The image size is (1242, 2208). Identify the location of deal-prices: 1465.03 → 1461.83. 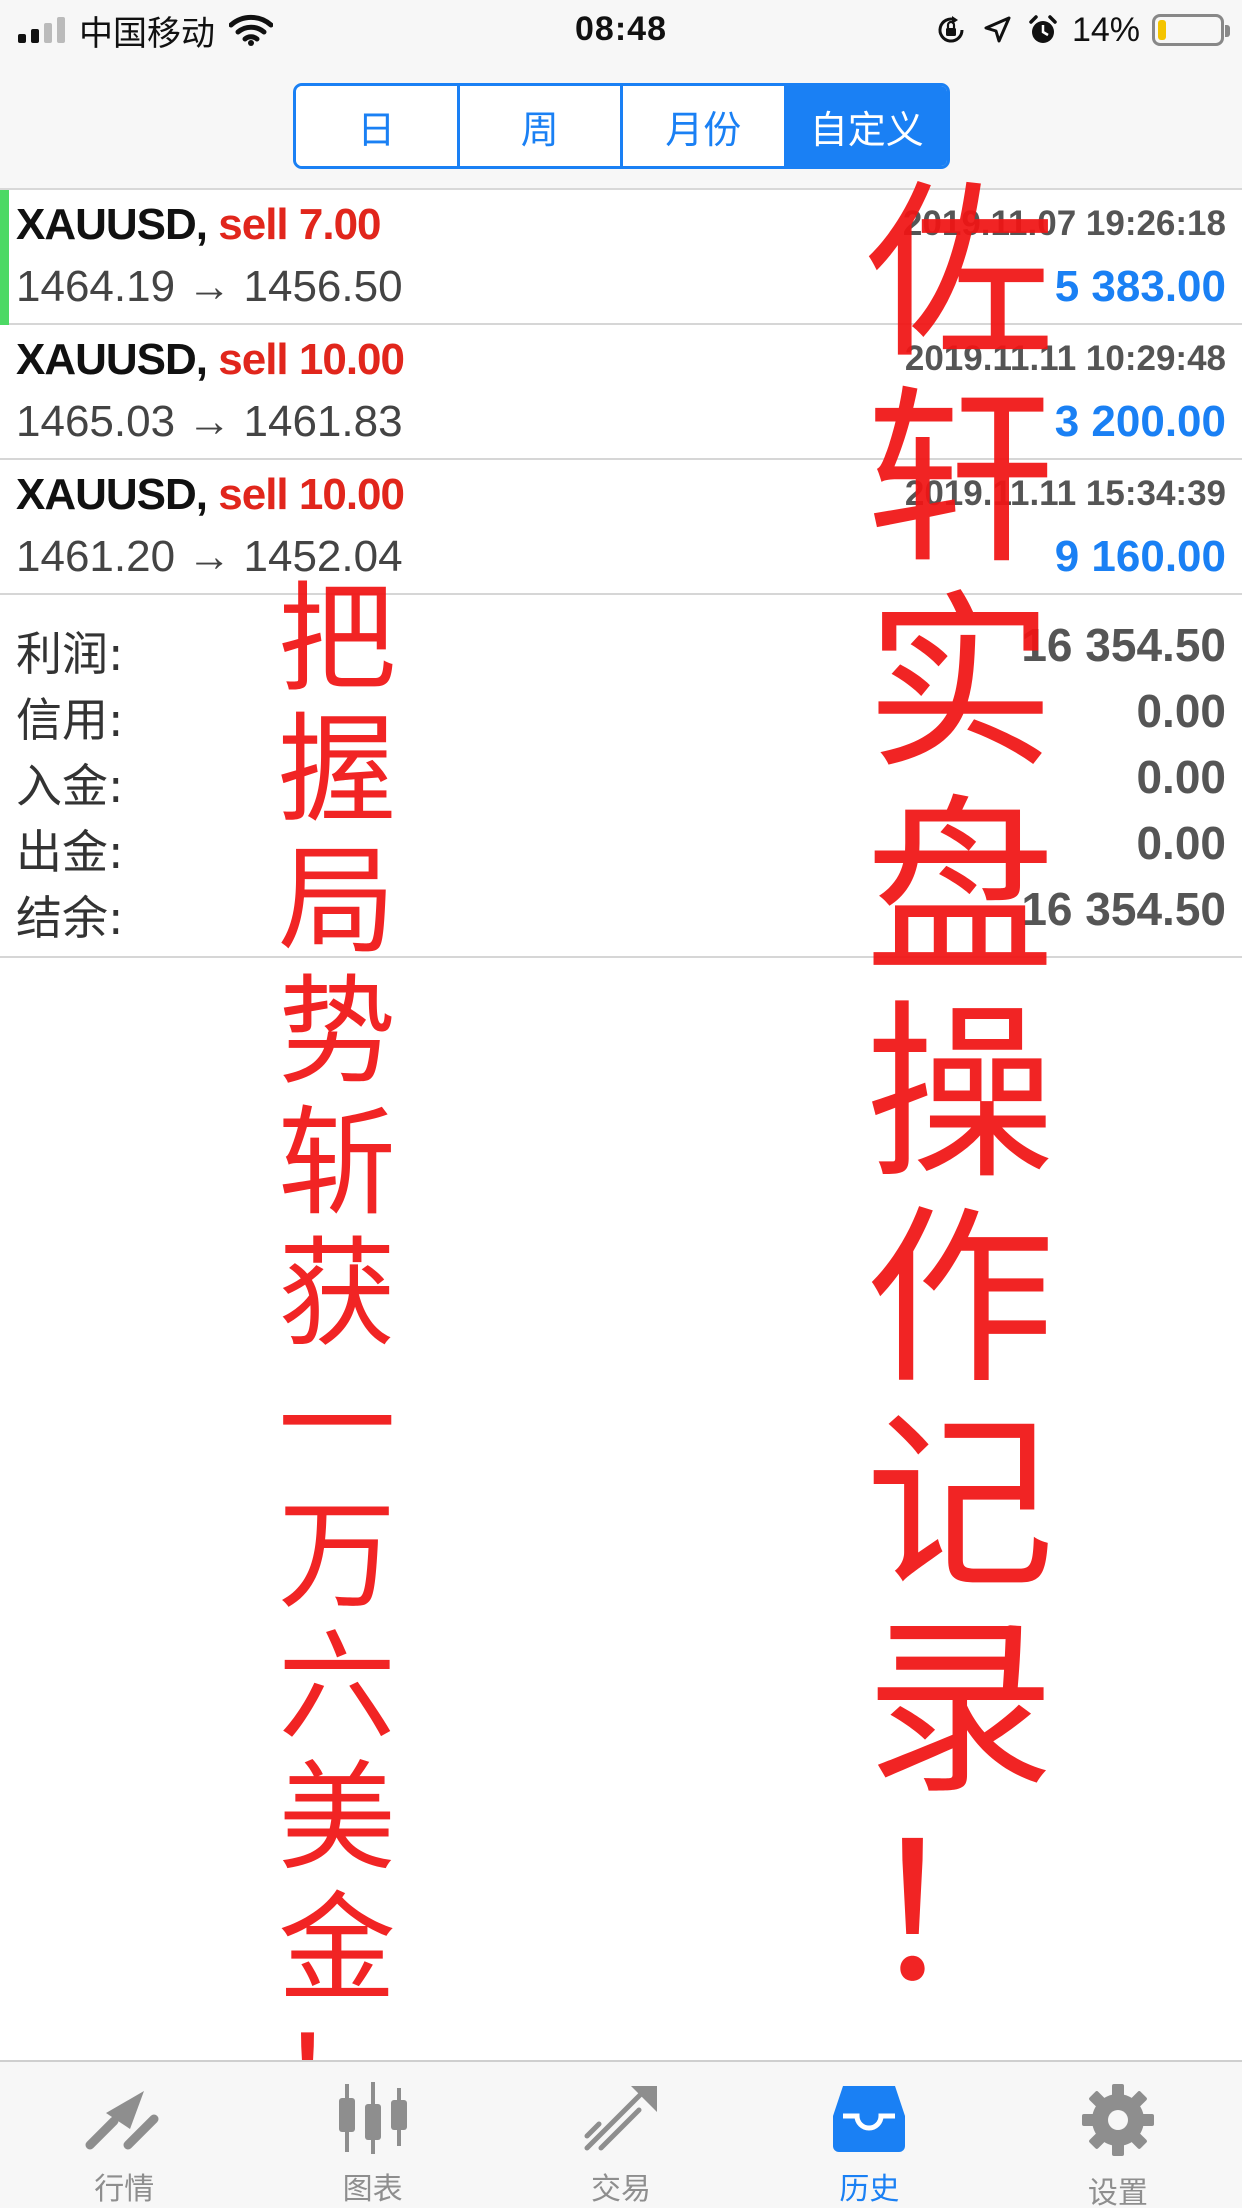
(209, 421).